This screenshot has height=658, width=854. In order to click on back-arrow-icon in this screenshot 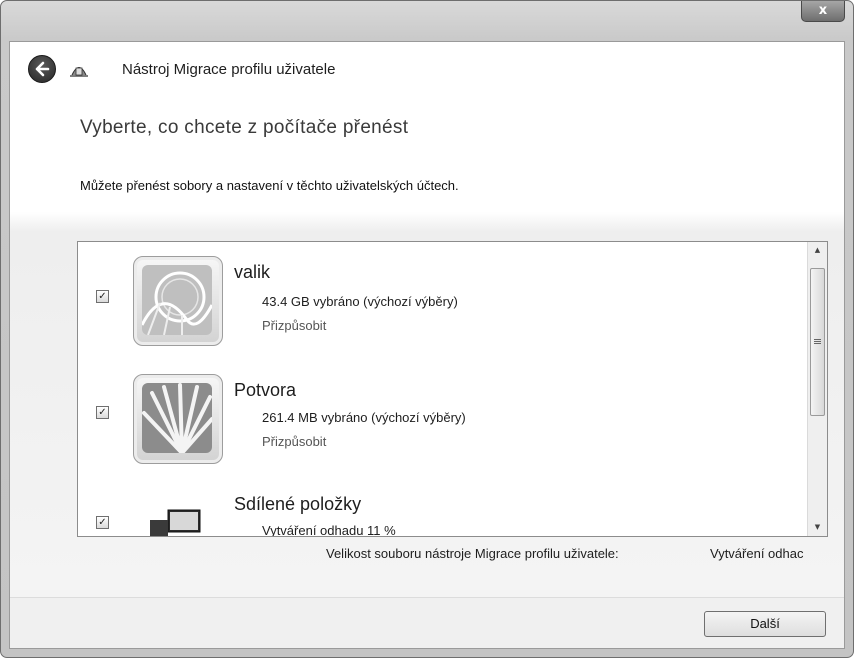, I will do `click(42, 69)`.